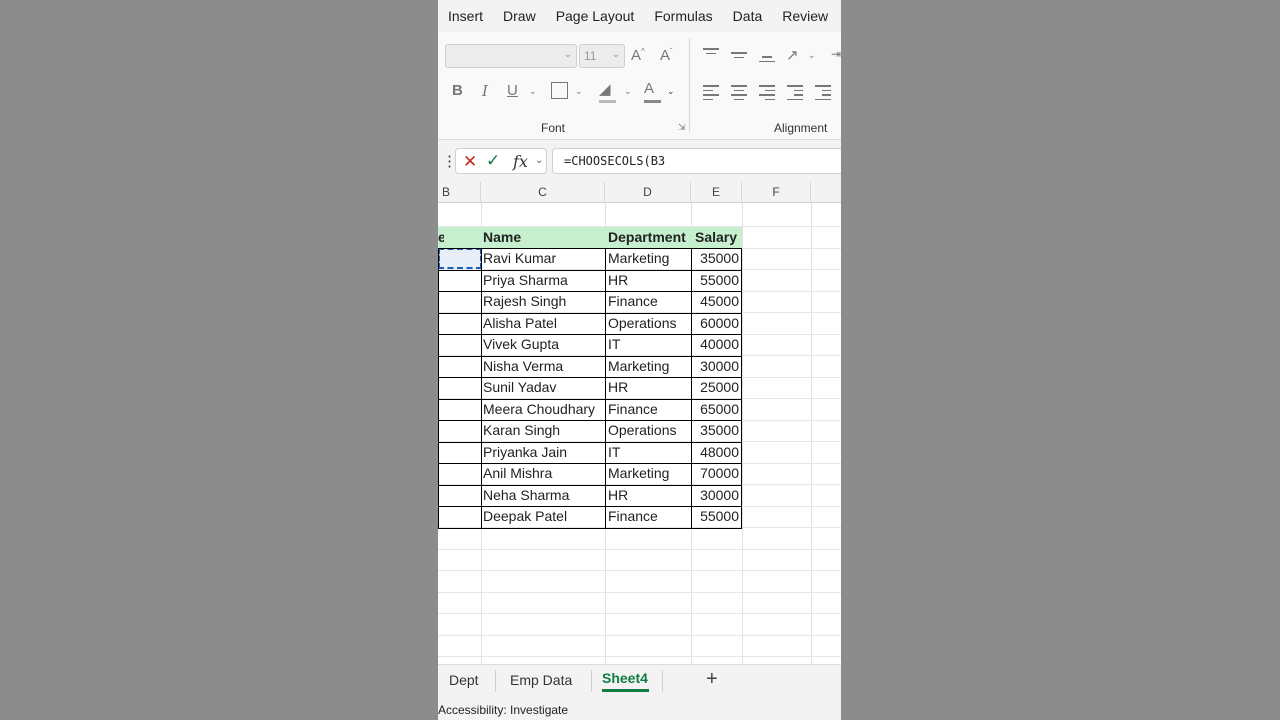 The width and height of the screenshot is (1280, 720). I want to click on name-cell: Sunil Yadav, so click(543, 387).